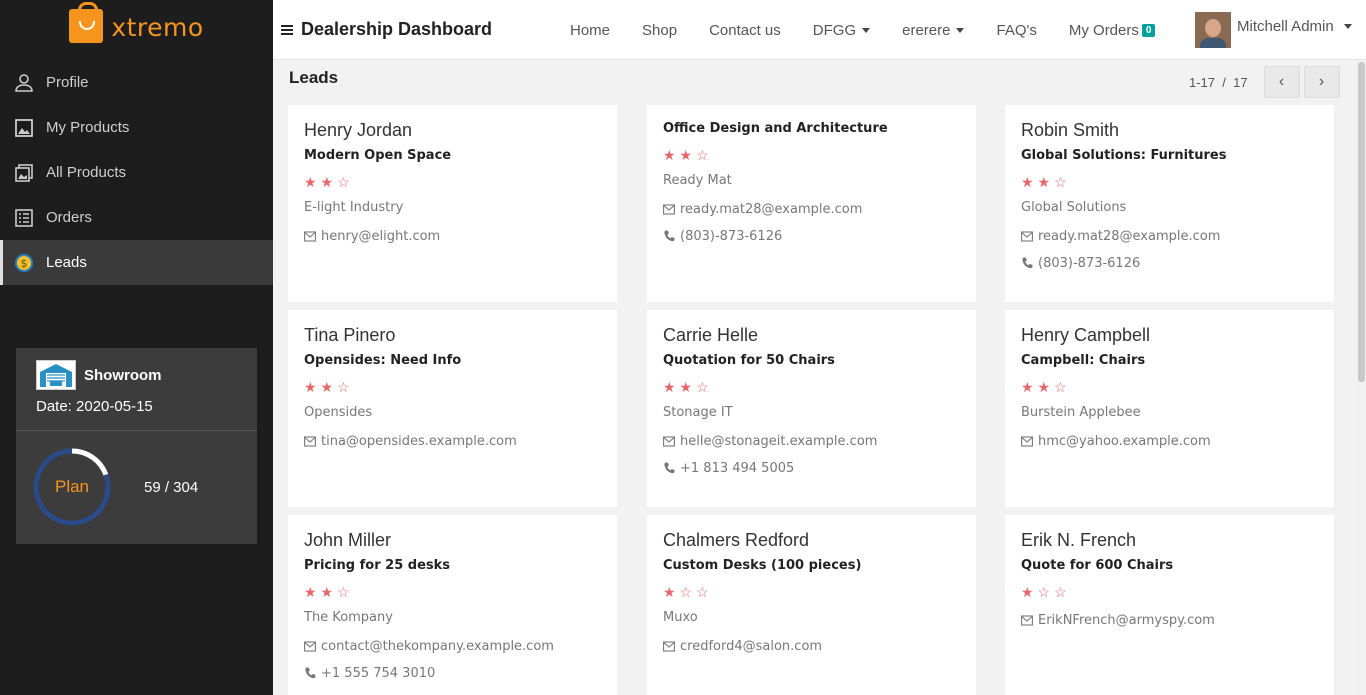 This screenshot has width=1366, height=695. I want to click on nav-shop: Shop, so click(659, 30).